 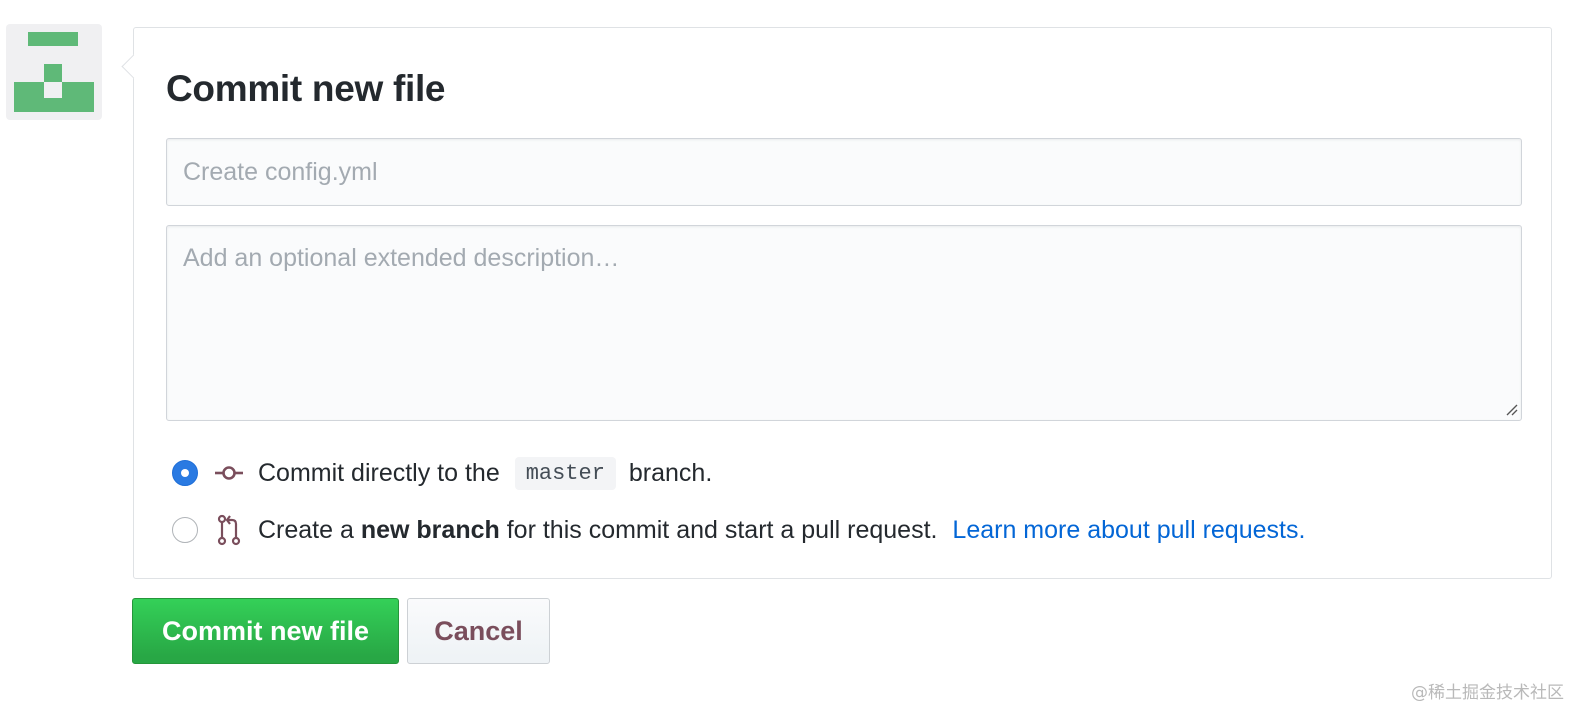 I want to click on panel-pointer, so click(x=133, y=66).